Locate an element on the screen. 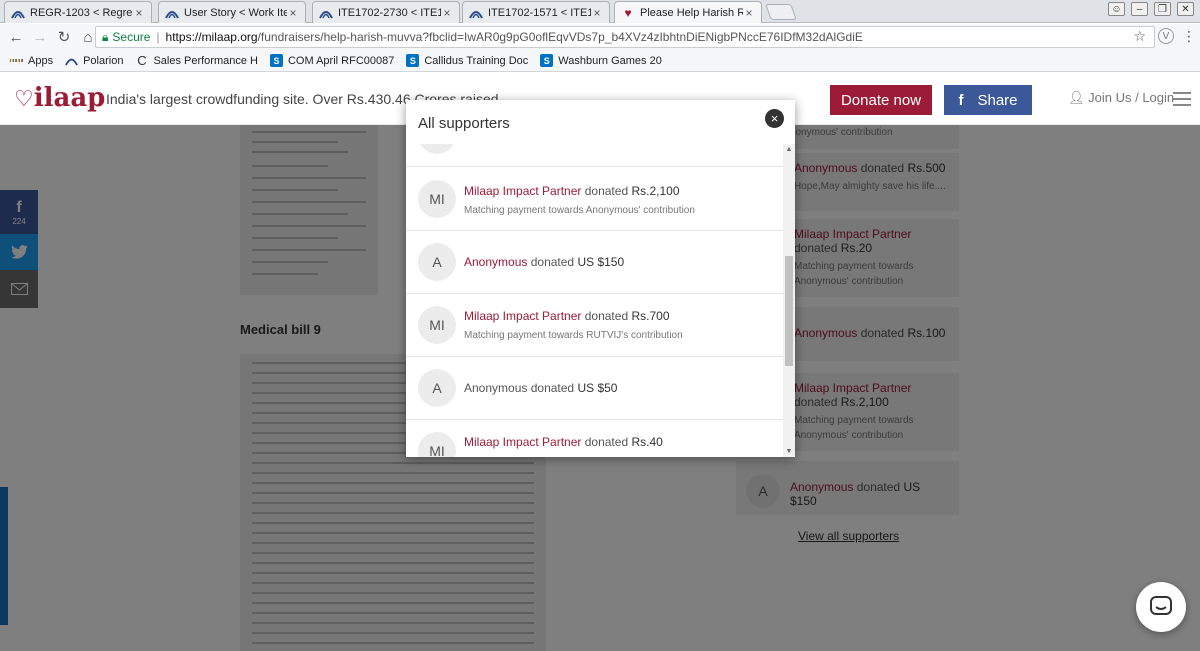 This screenshot has width=1200, height=651. url-host: https://milaap.org is located at coordinates (211, 37).